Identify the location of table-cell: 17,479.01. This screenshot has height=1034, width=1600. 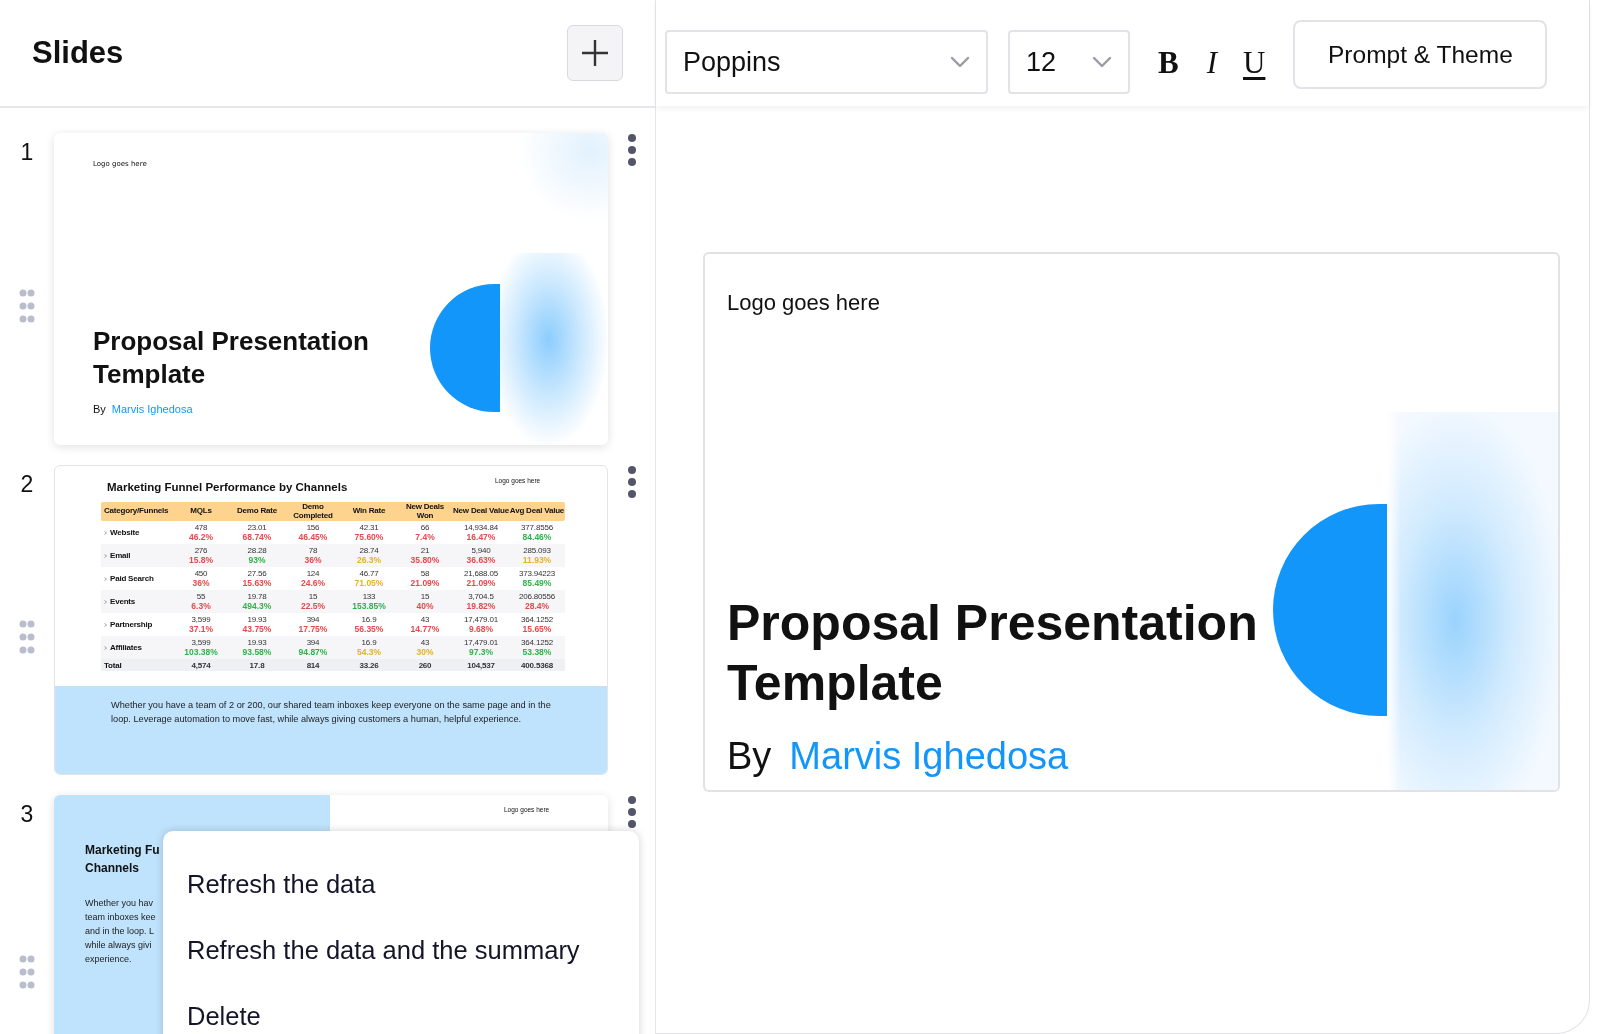
(481, 642).